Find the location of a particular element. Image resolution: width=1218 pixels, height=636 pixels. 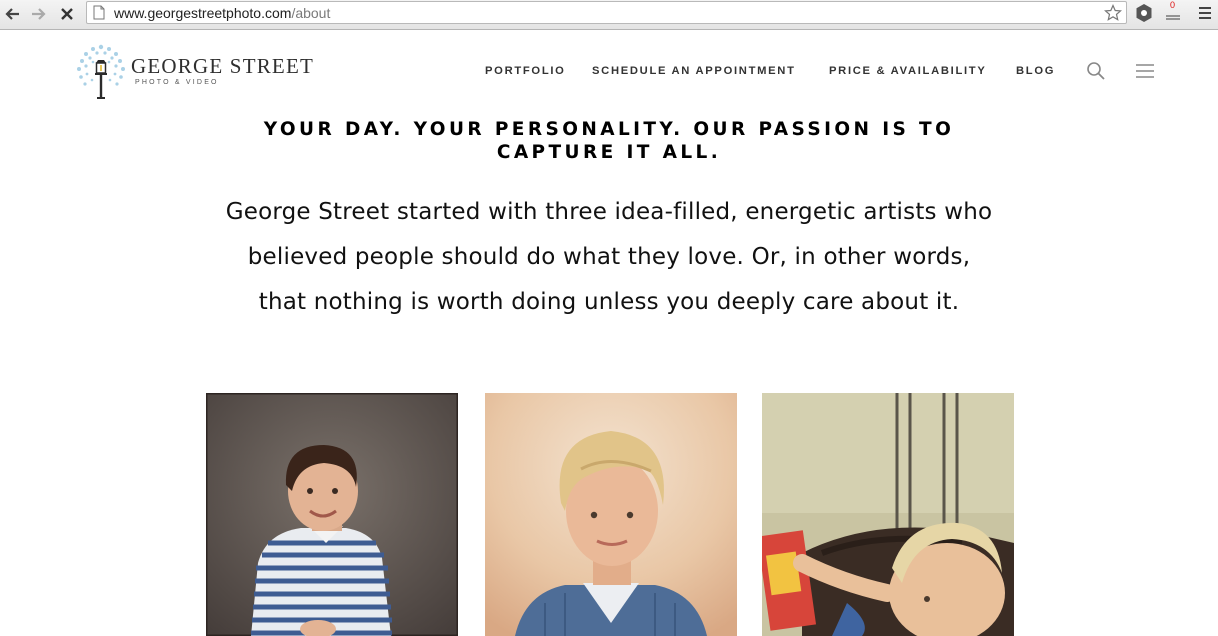

back-arrow-icon is located at coordinates (12, 14).